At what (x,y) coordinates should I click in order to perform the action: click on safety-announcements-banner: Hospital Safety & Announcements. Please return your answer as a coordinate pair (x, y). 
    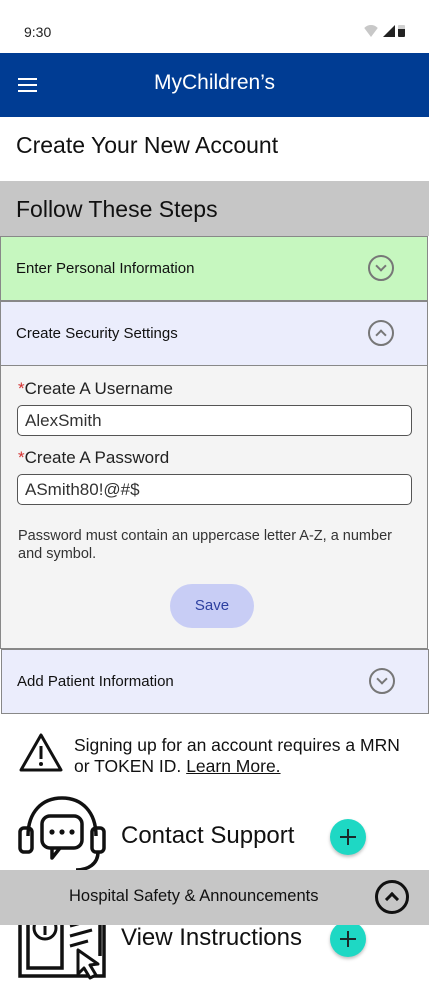
    Looking at the image, I should click on (214, 897).